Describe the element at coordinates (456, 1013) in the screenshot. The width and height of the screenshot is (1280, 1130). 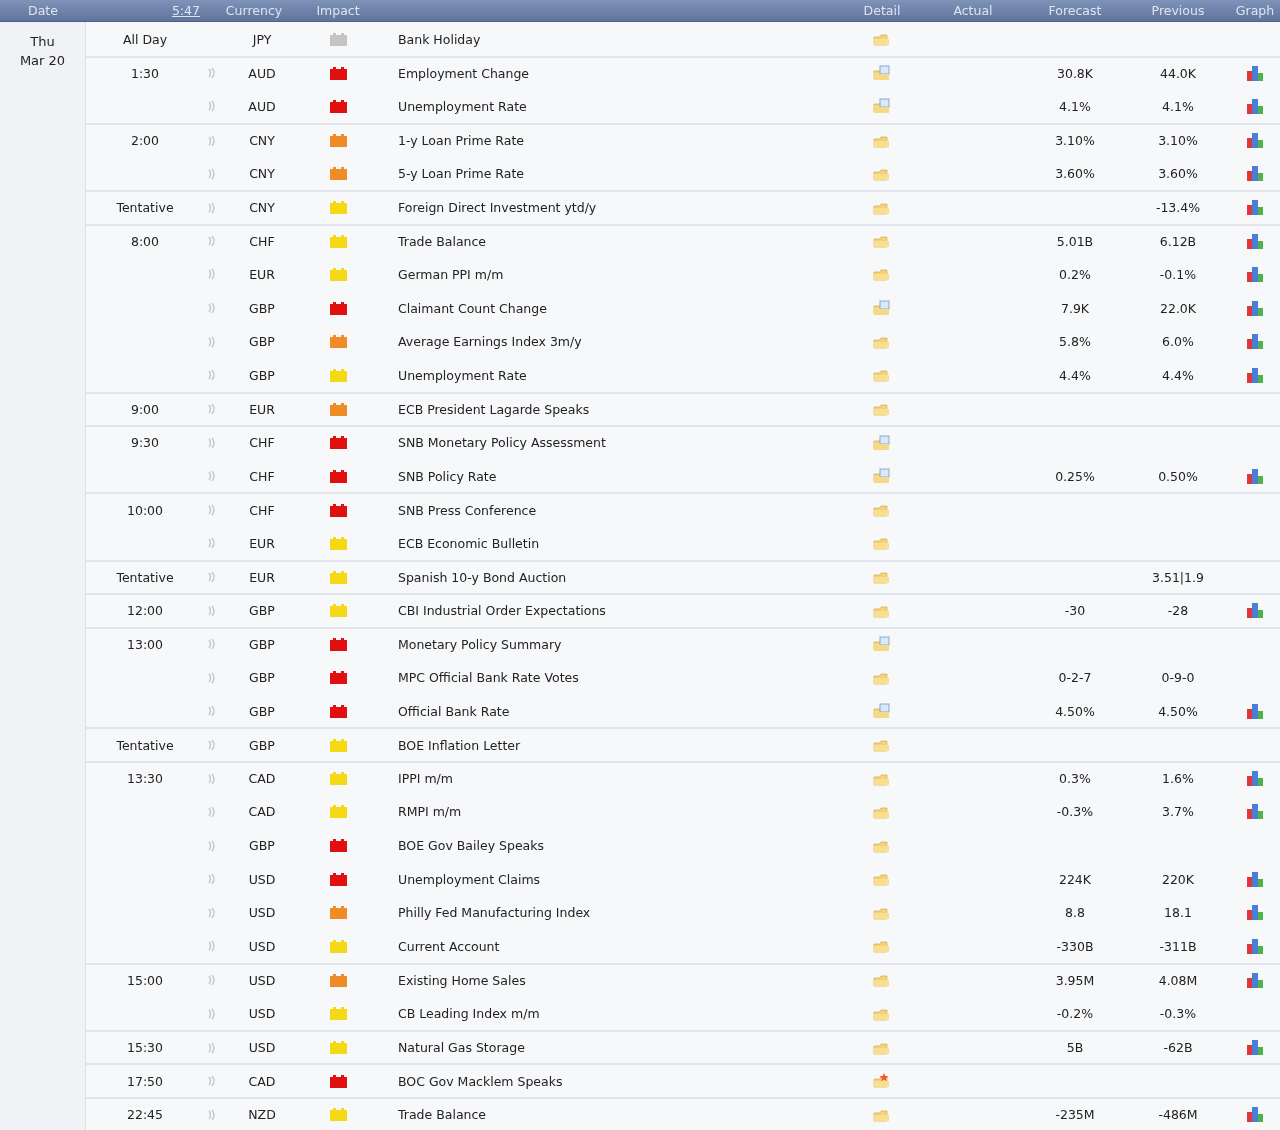
I see `event-title: CB Leading Index m/m` at that location.